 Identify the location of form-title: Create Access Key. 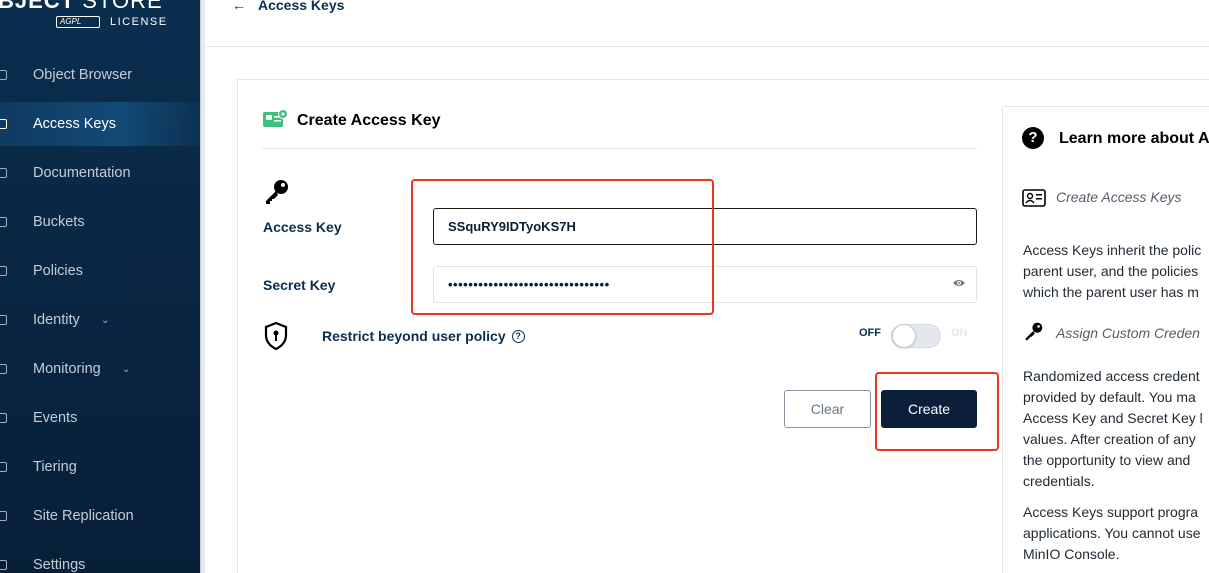
(351, 119).